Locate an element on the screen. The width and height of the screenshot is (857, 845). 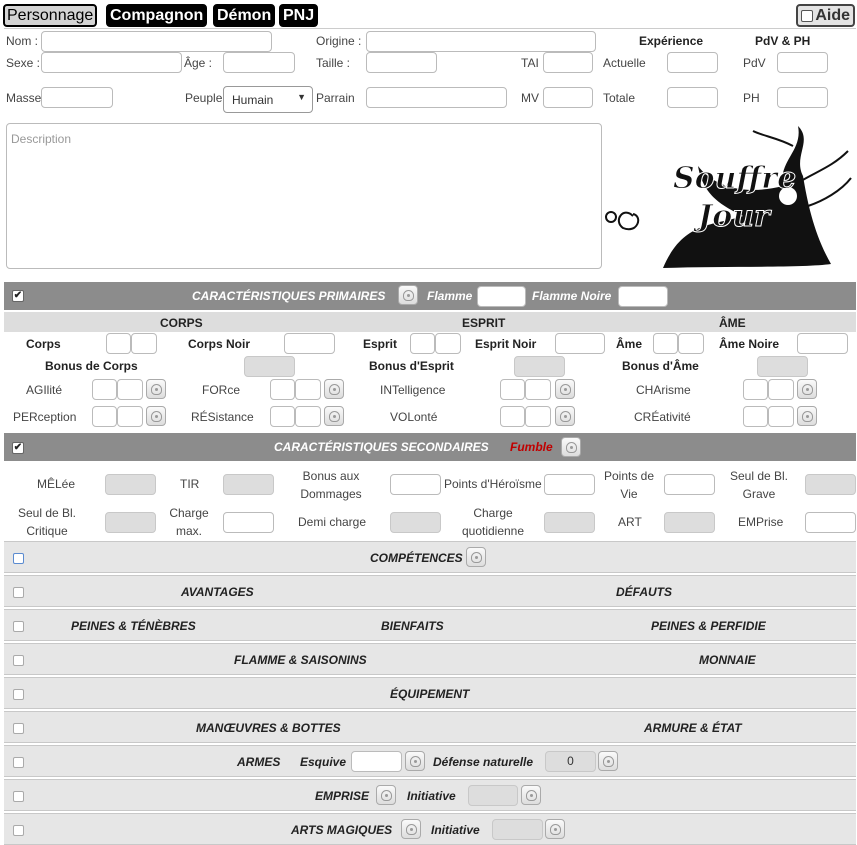
tab-pnj: PNJ is located at coordinates (299, 15).